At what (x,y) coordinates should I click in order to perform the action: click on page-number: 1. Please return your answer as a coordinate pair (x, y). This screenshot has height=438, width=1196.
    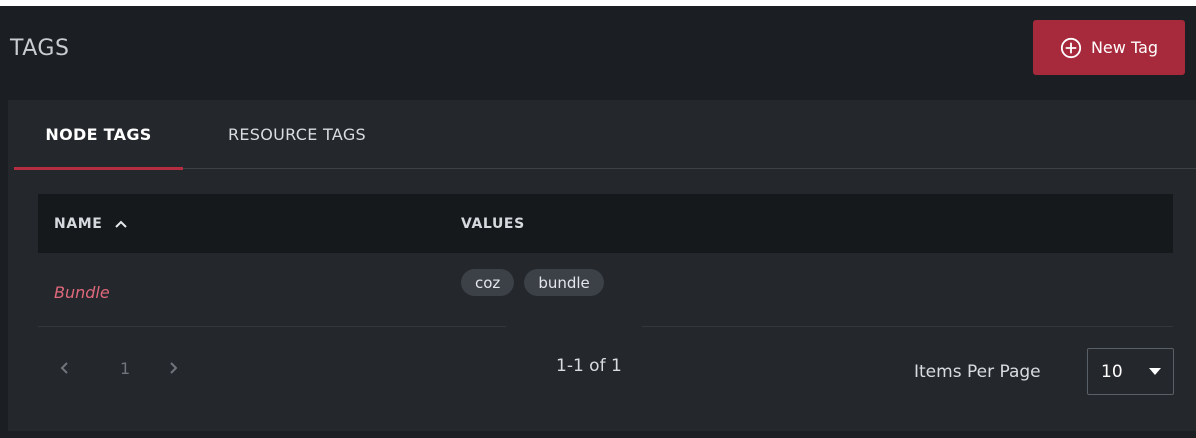
    Looking at the image, I should click on (125, 368).